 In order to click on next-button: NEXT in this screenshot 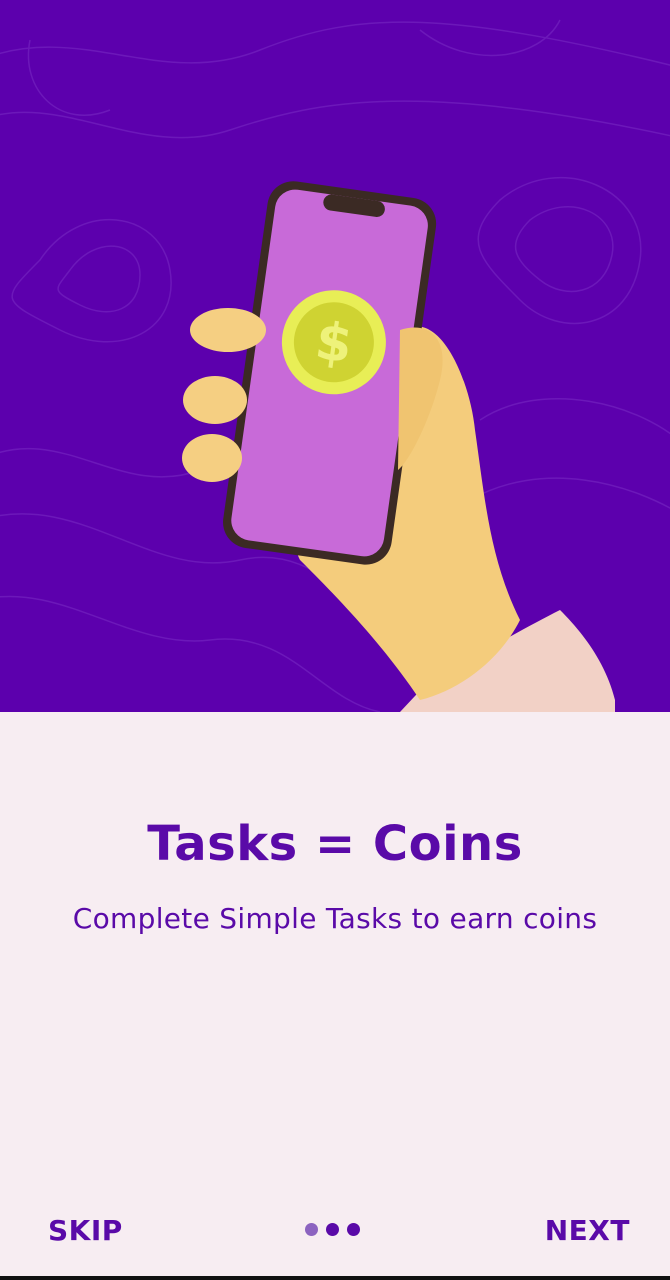, I will do `click(587, 1230)`.